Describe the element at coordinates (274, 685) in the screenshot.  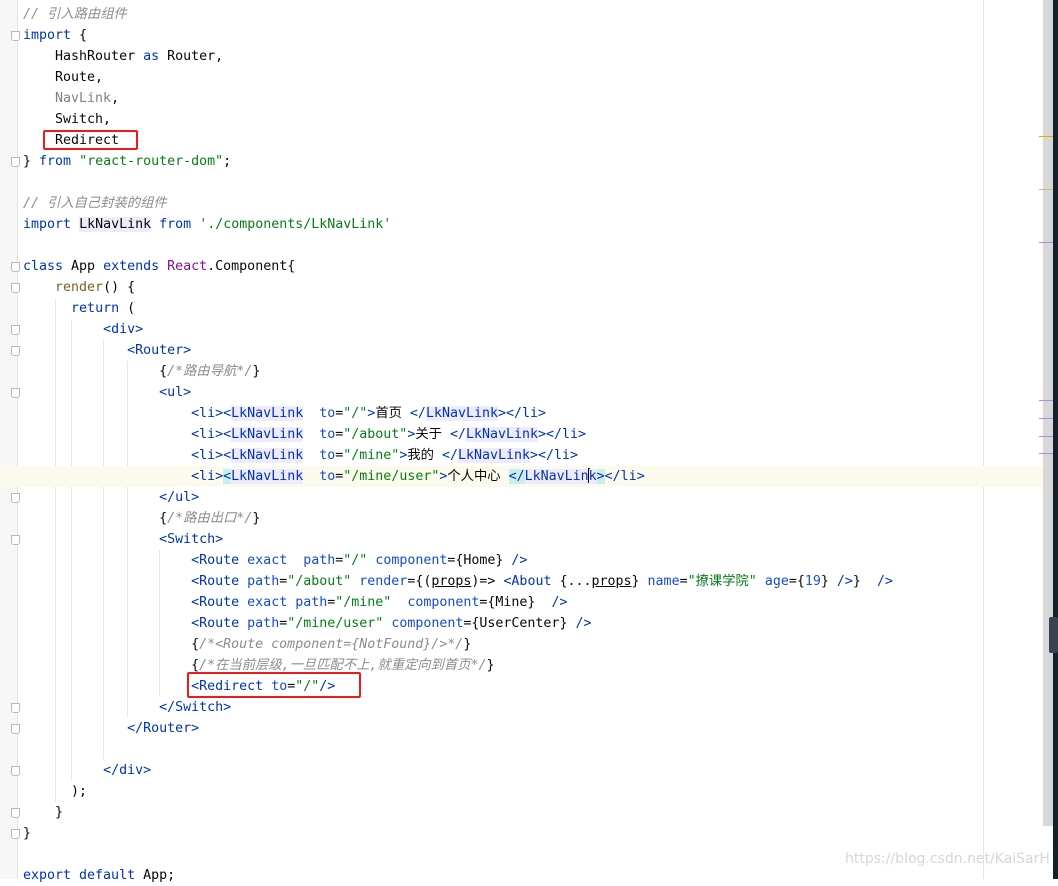
I see `highlight-box-redirect-element` at that location.